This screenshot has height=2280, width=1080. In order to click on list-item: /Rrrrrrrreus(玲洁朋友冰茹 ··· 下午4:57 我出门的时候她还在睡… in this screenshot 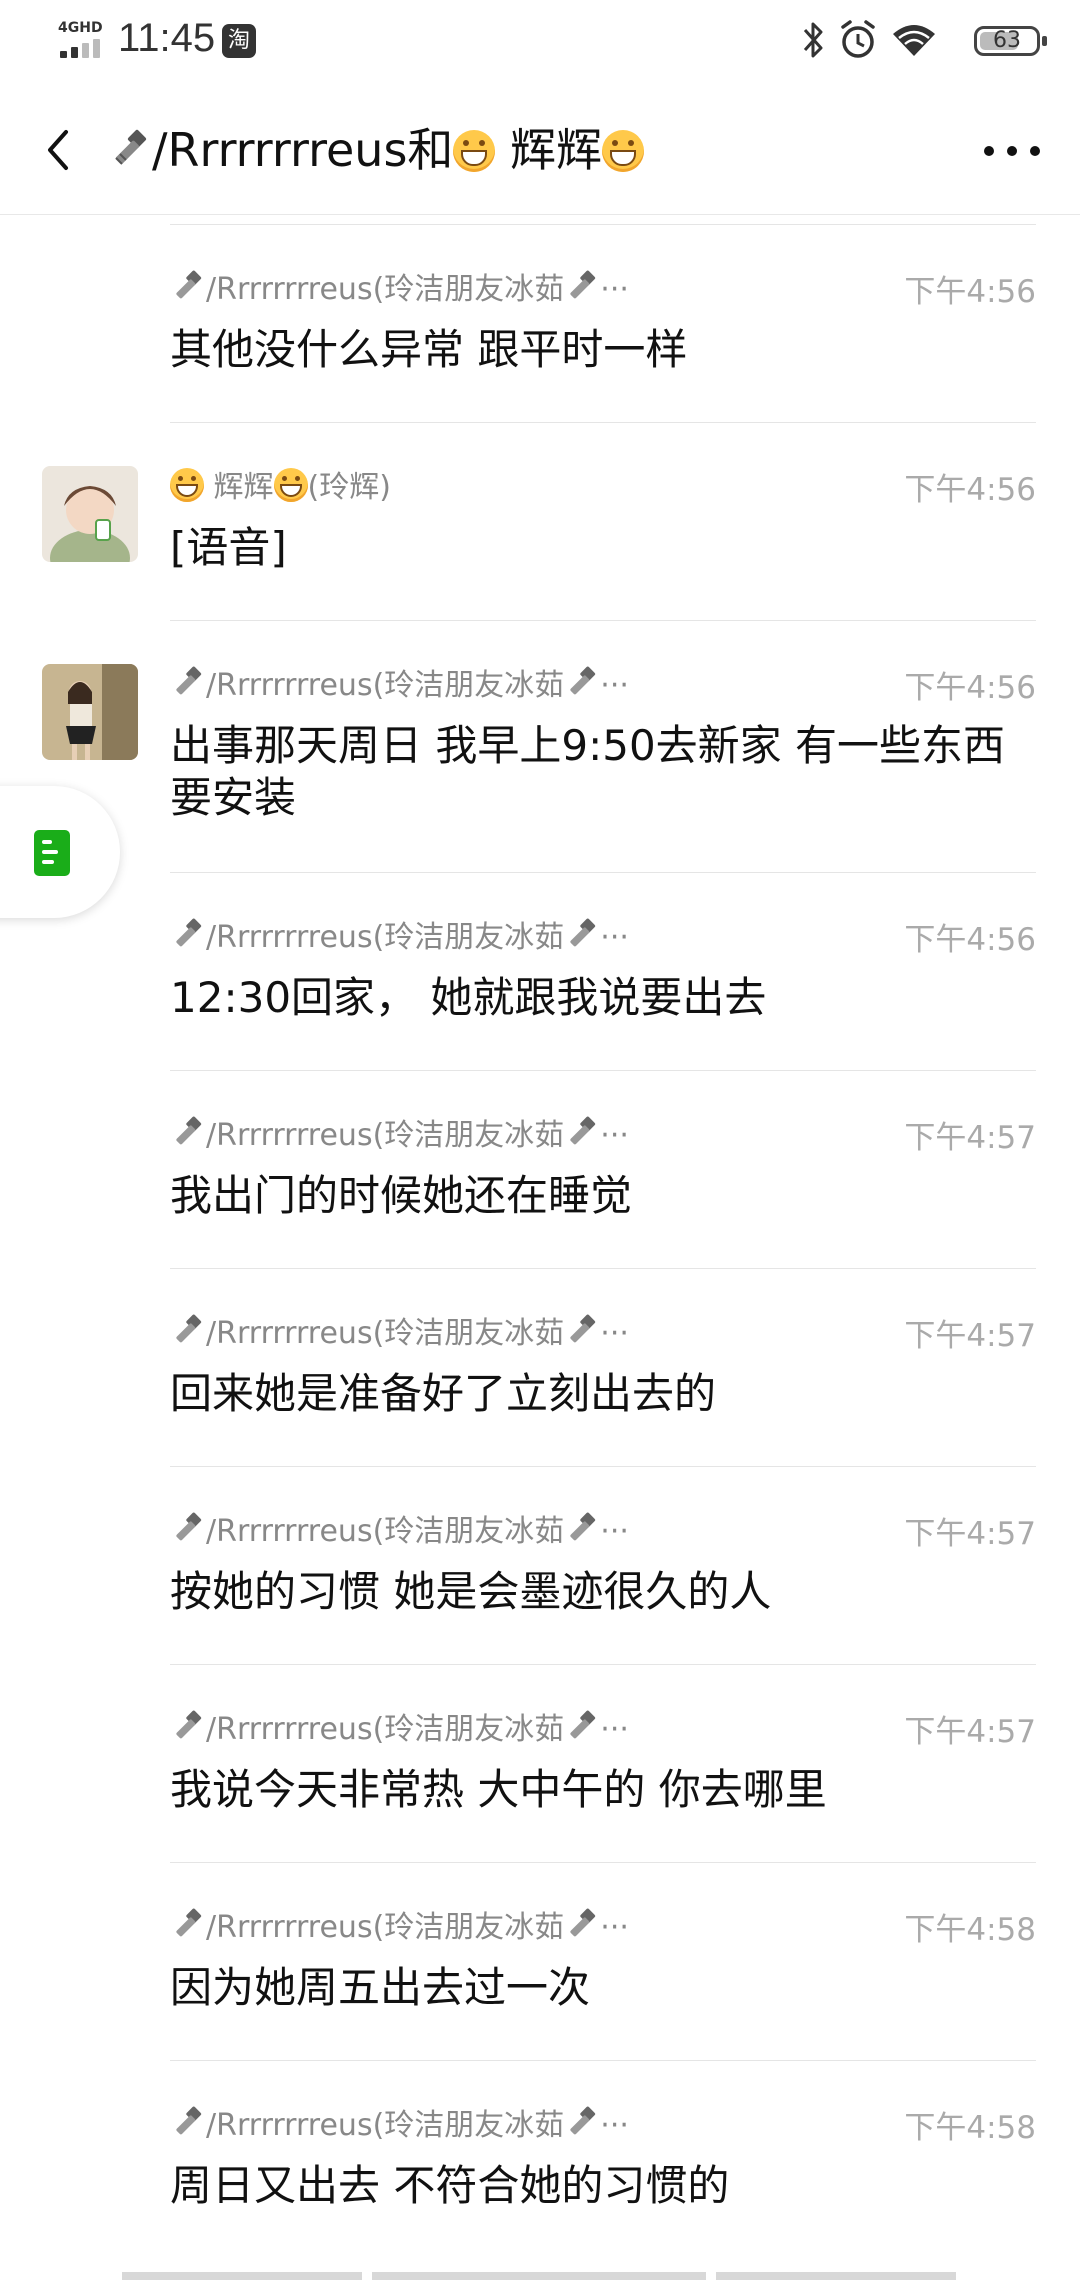, I will do `click(540, 1169)`.